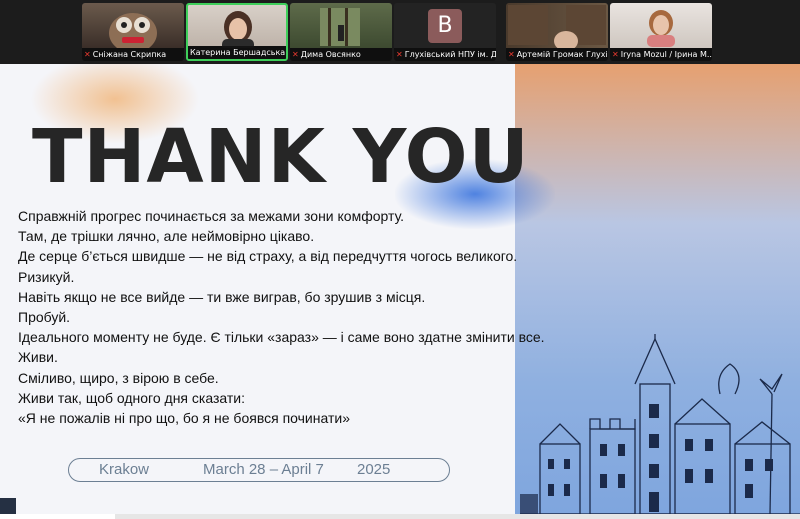 The image size is (800, 519). What do you see at coordinates (263, 469) in the screenshot?
I see `event-dates: March 28 – April 7` at bounding box center [263, 469].